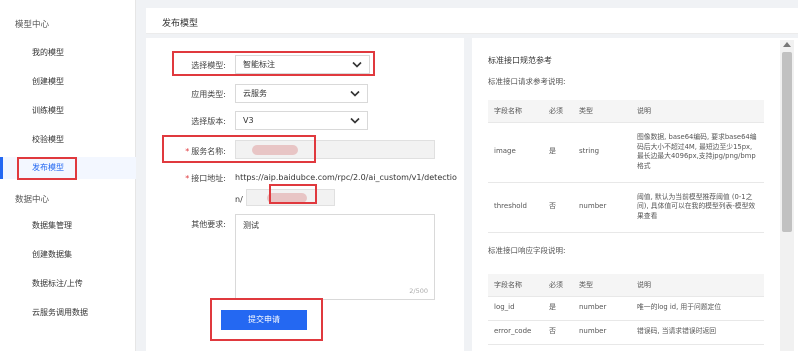  I want to click on sidebar-item-cloud-service-data: 云服务调用数据, so click(68, 313).